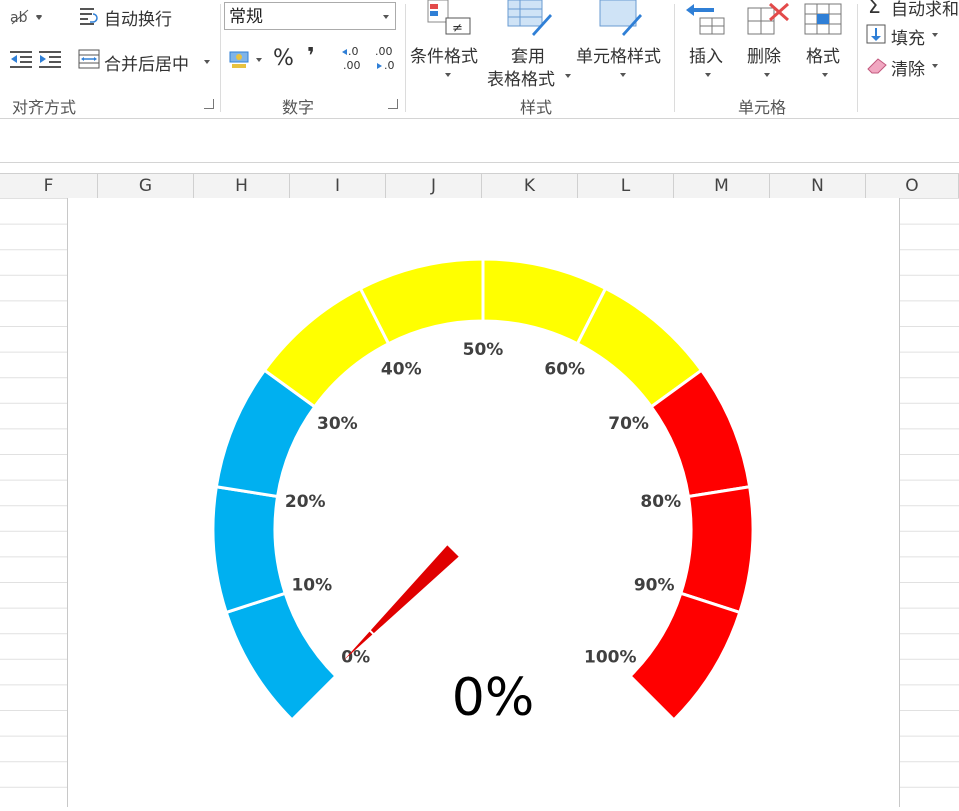 This screenshot has width=959, height=811. Describe the element at coordinates (355, 657) in the screenshot. I see `gauge-tick-label: 0%` at that location.